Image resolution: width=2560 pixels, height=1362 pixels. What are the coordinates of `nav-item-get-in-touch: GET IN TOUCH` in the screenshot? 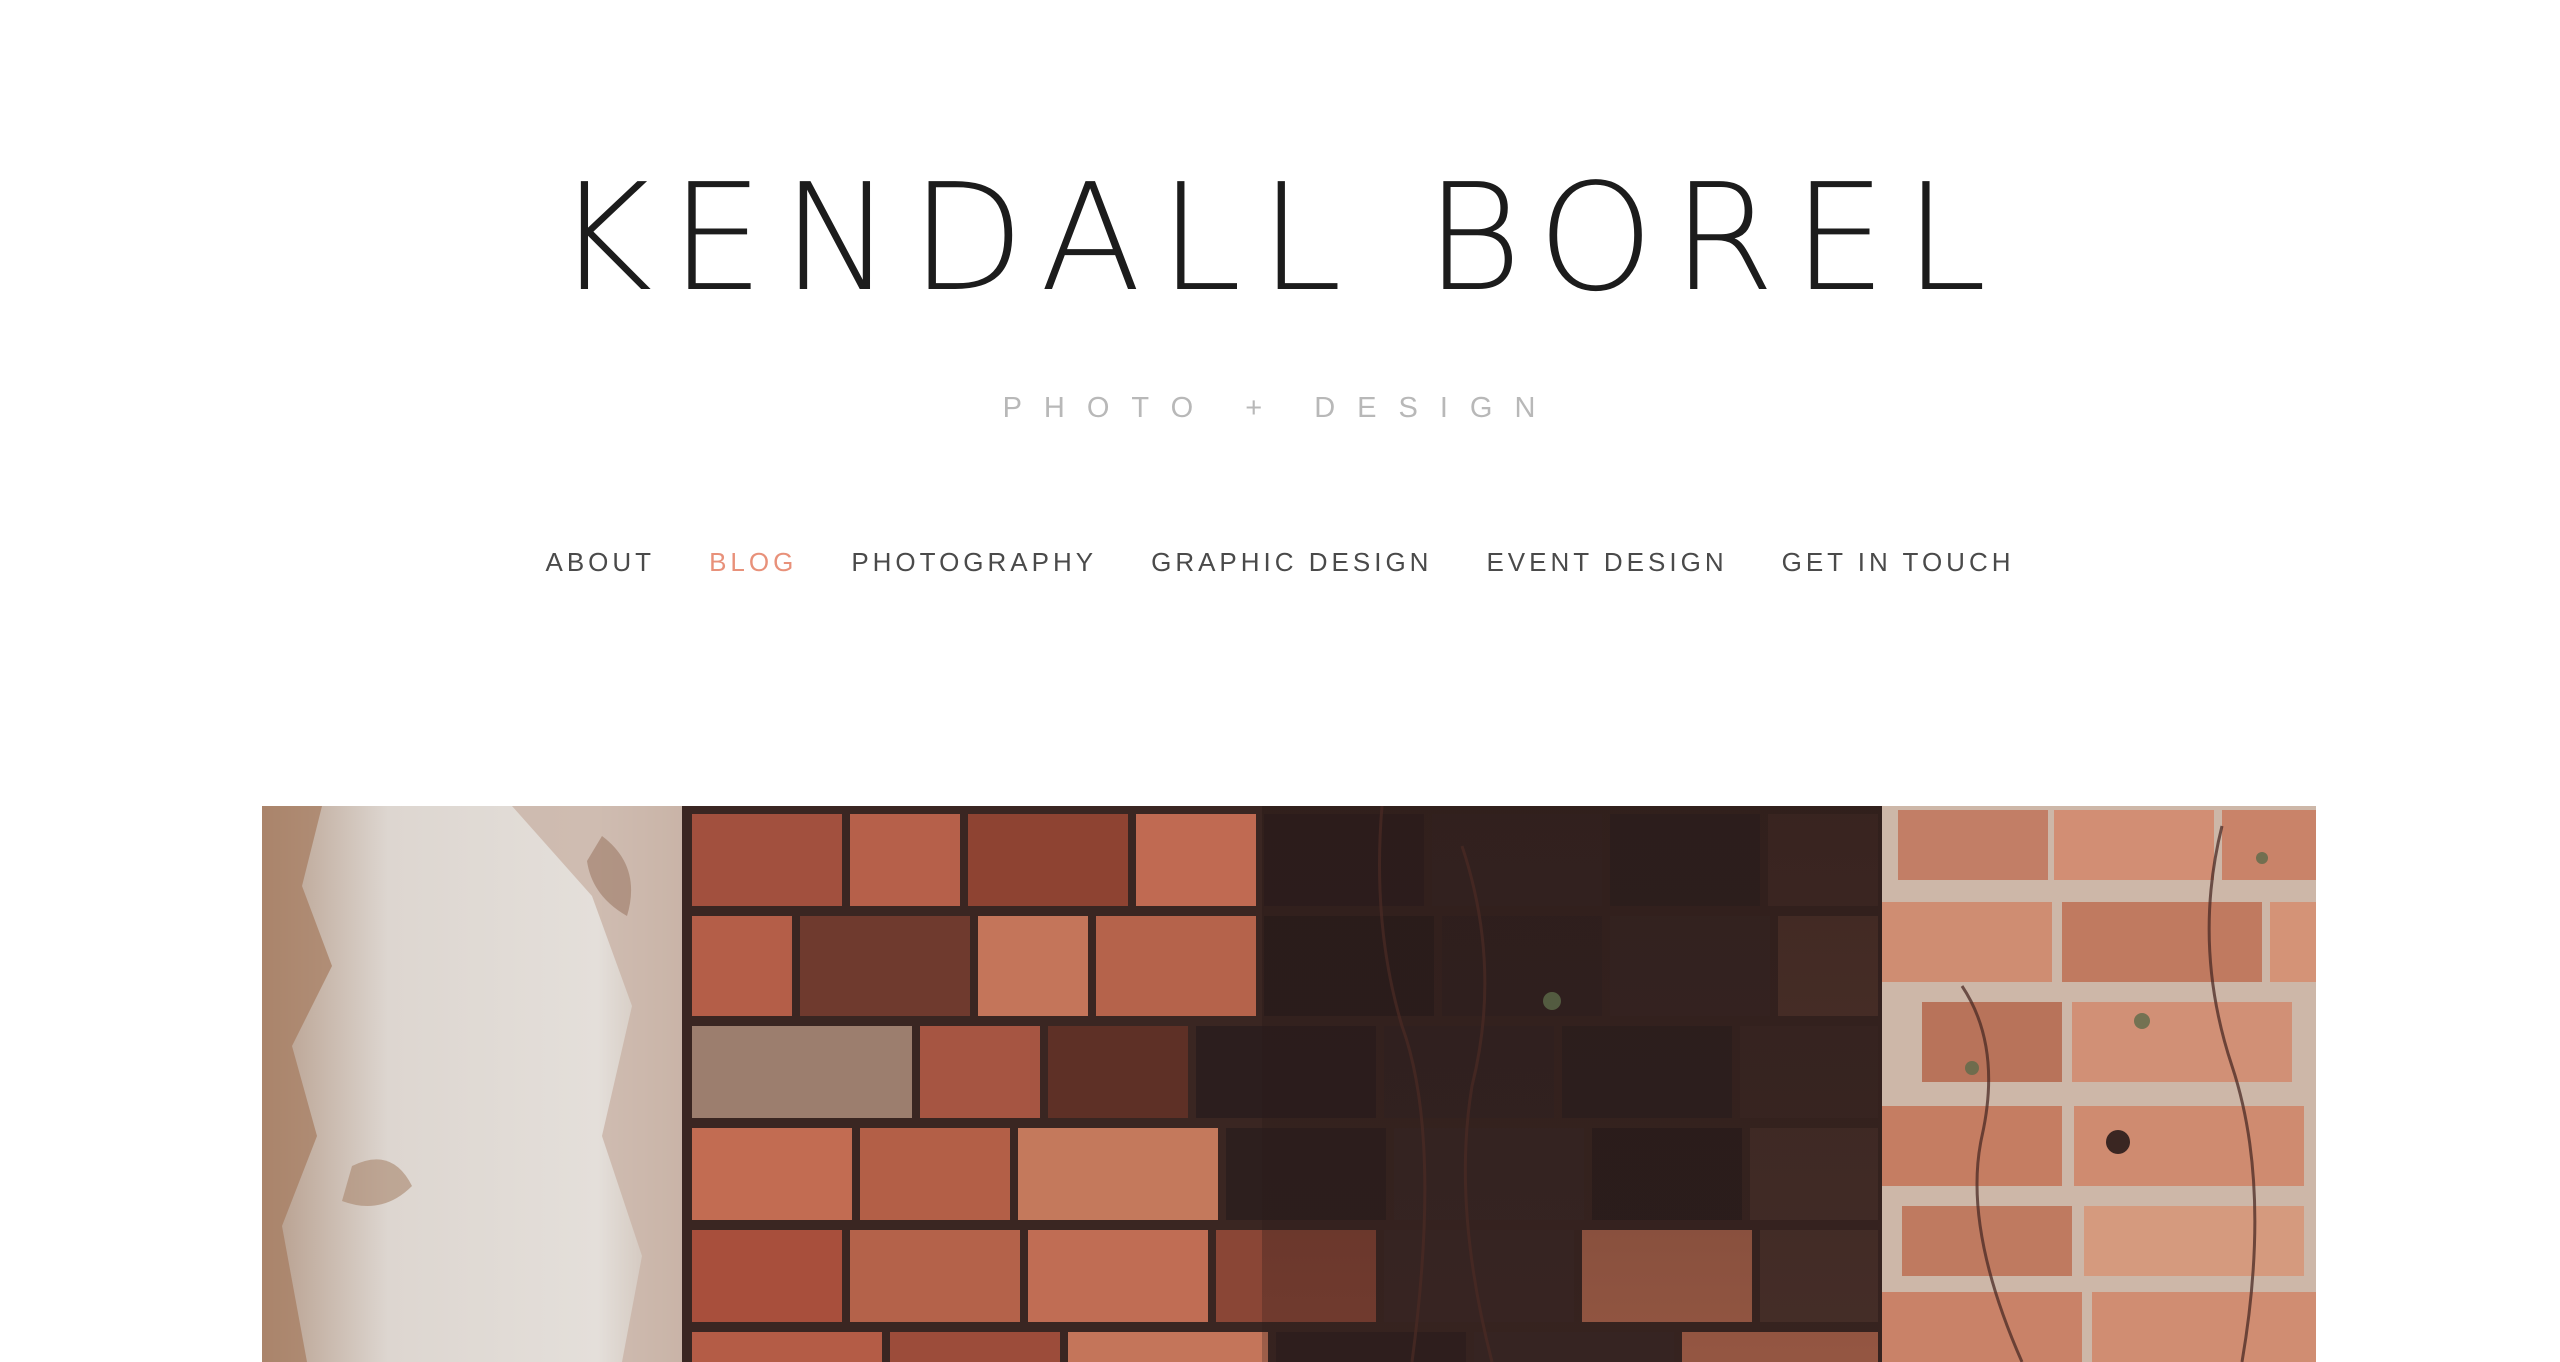 It's located at (1898, 562).